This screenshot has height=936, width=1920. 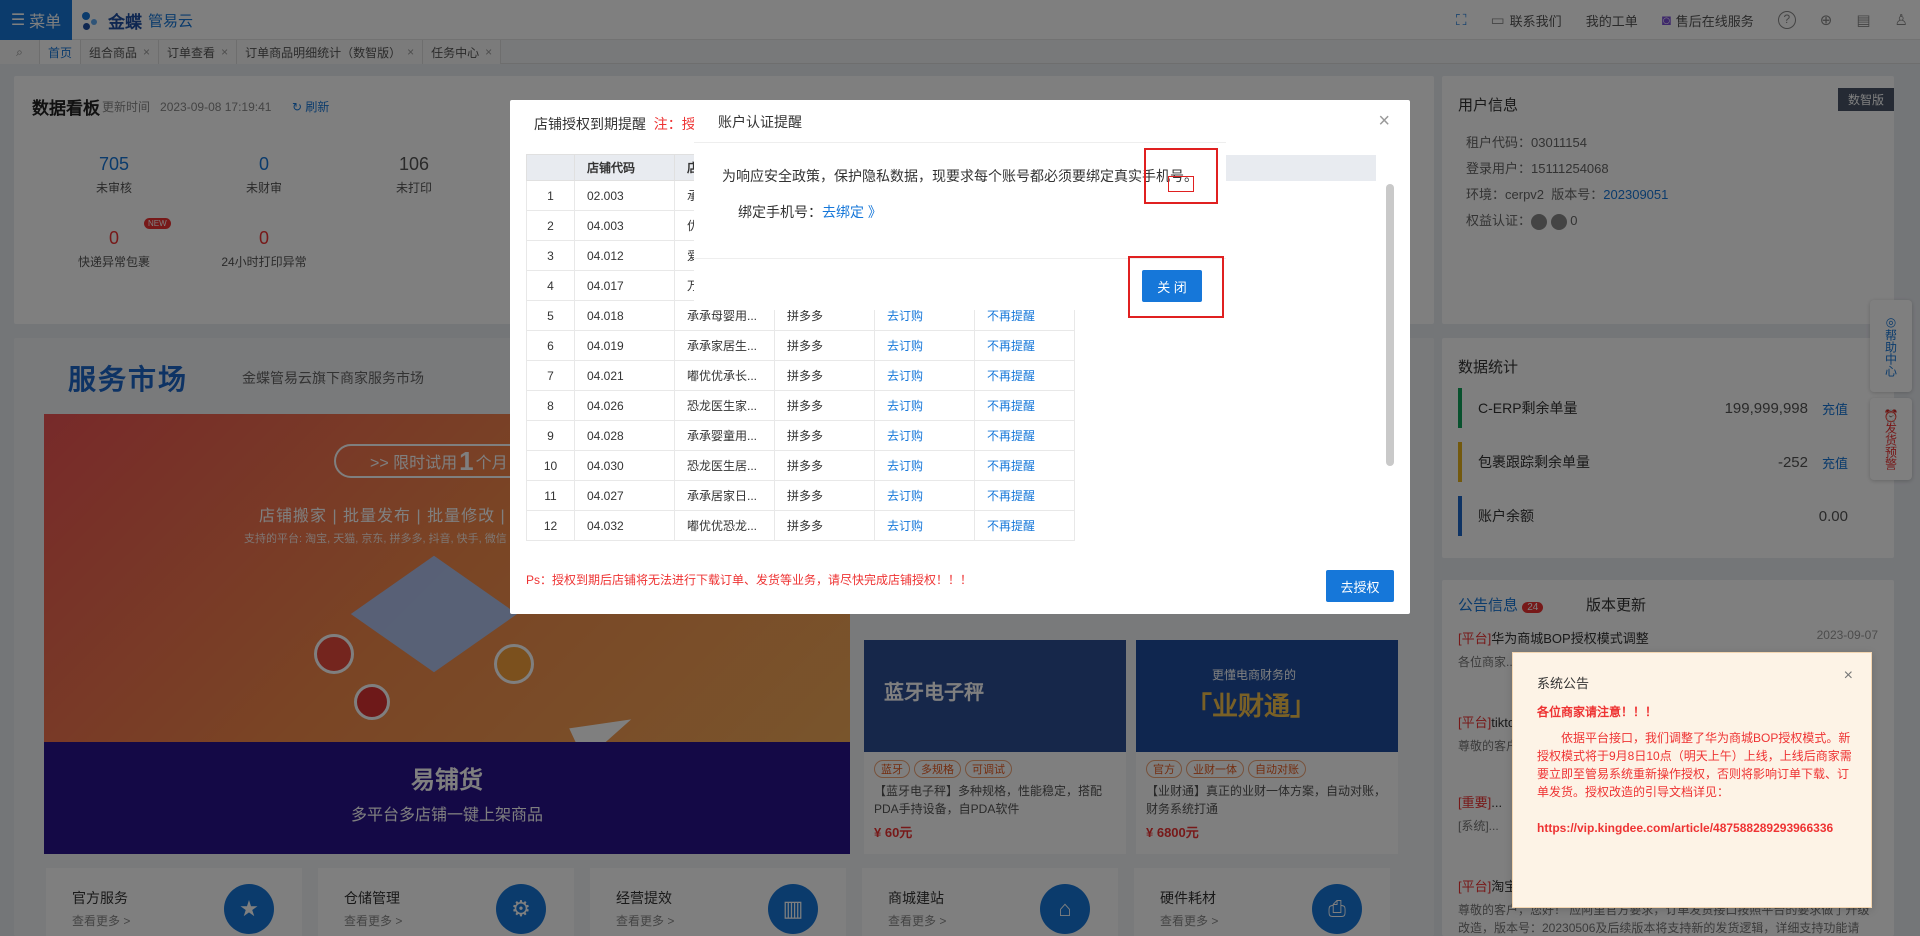 I want to click on table-row: 8 04.026 恐龙医生家... 拼多多 去订购 不再提醒, so click(x=951, y=405).